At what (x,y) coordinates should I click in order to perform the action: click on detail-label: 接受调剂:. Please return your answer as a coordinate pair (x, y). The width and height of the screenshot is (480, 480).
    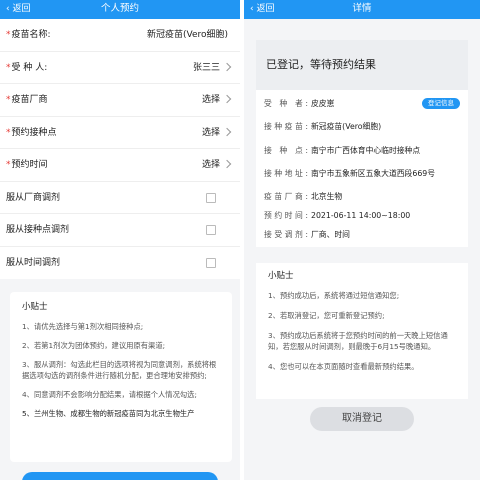
    Looking at the image, I should click on (286, 234).